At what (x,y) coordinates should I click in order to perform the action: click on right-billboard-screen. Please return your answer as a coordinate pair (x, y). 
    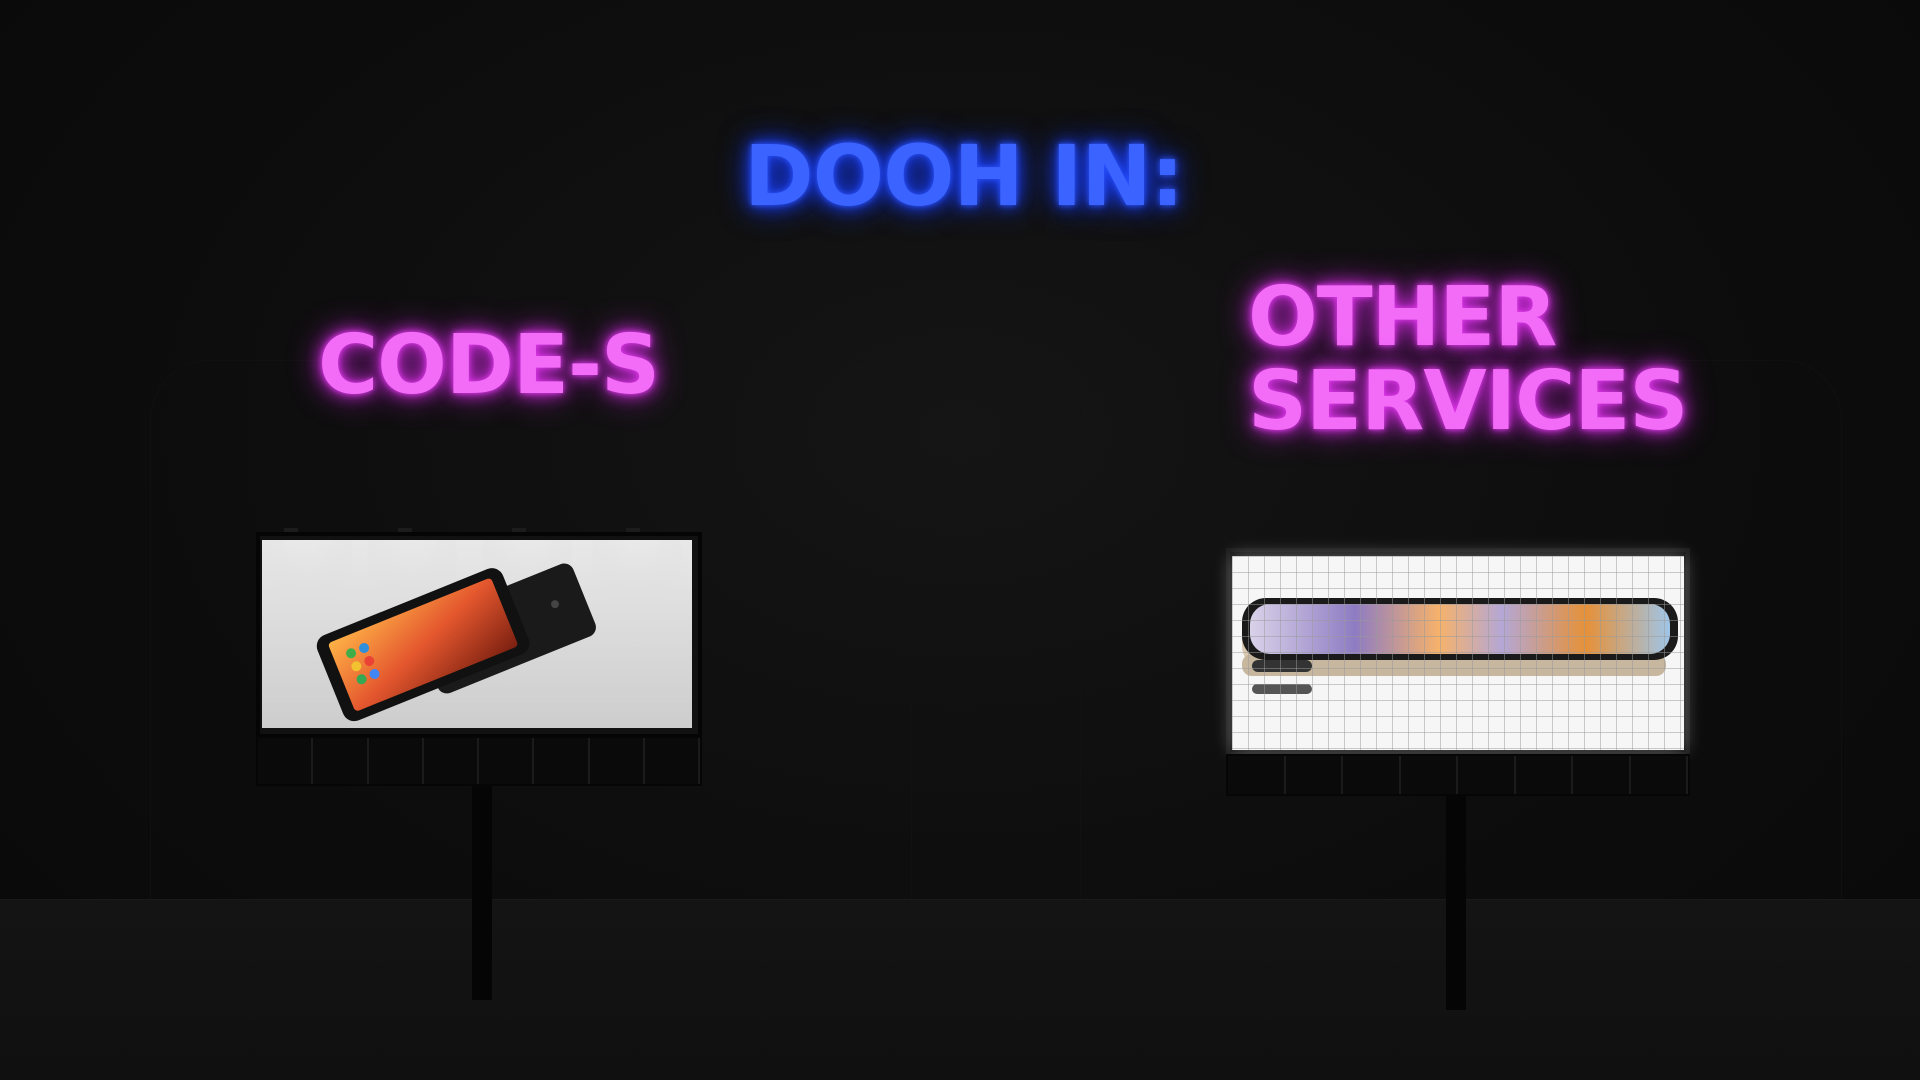
    Looking at the image, I should click on (1458, 653).